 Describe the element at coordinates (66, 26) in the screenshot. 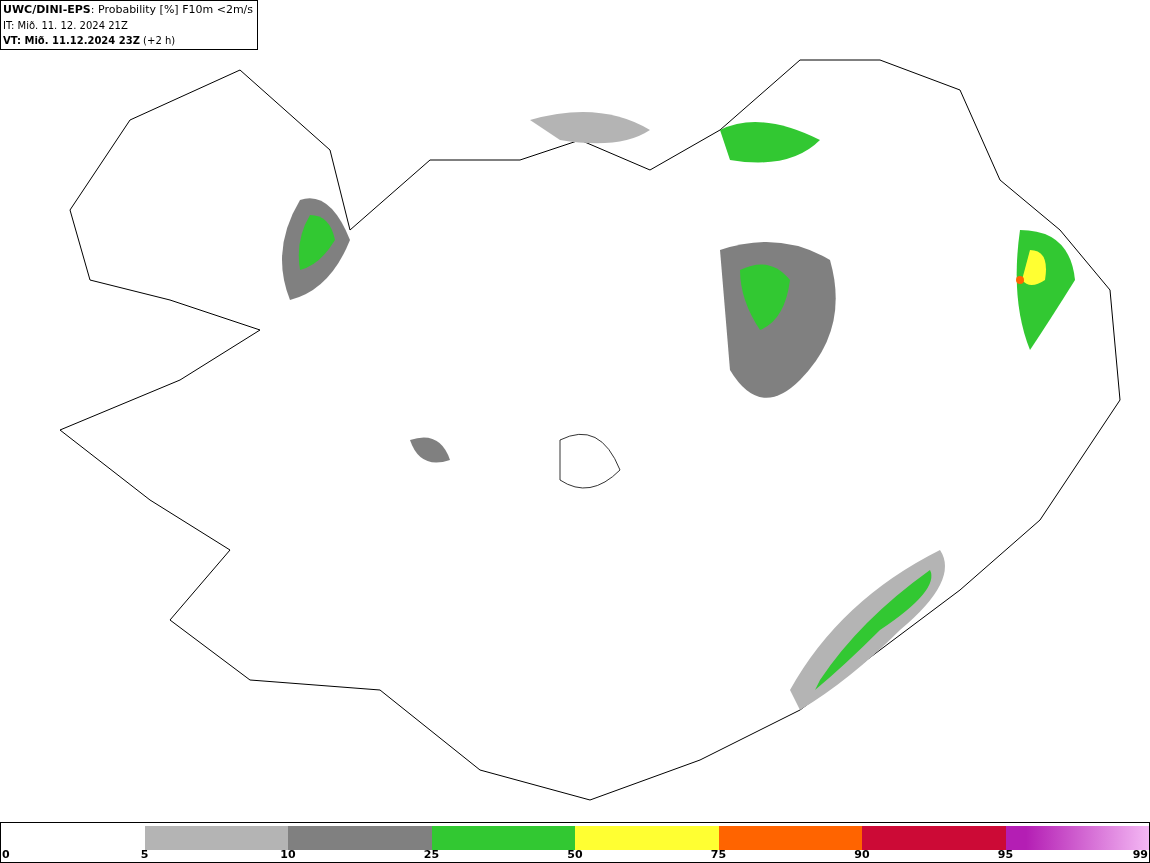

I see `time-label: IT: Mið. 11. 12. 2024 21Z` at that location.